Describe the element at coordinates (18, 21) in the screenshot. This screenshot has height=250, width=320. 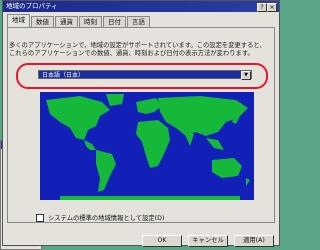
I see `tab-region: 地域` at that location.